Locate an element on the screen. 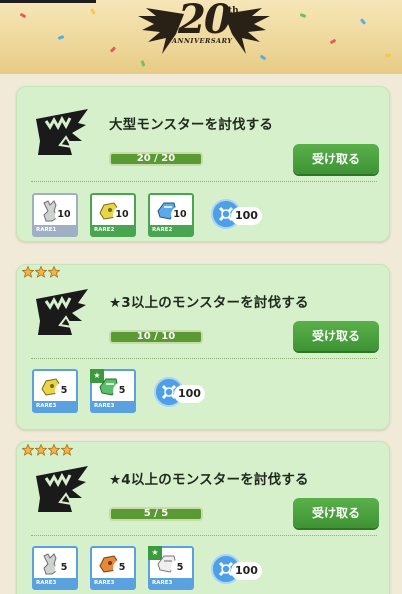 This screenshot has width=402, height=594. progress-text: 10 / 10 is located at coordinates (156, 336).